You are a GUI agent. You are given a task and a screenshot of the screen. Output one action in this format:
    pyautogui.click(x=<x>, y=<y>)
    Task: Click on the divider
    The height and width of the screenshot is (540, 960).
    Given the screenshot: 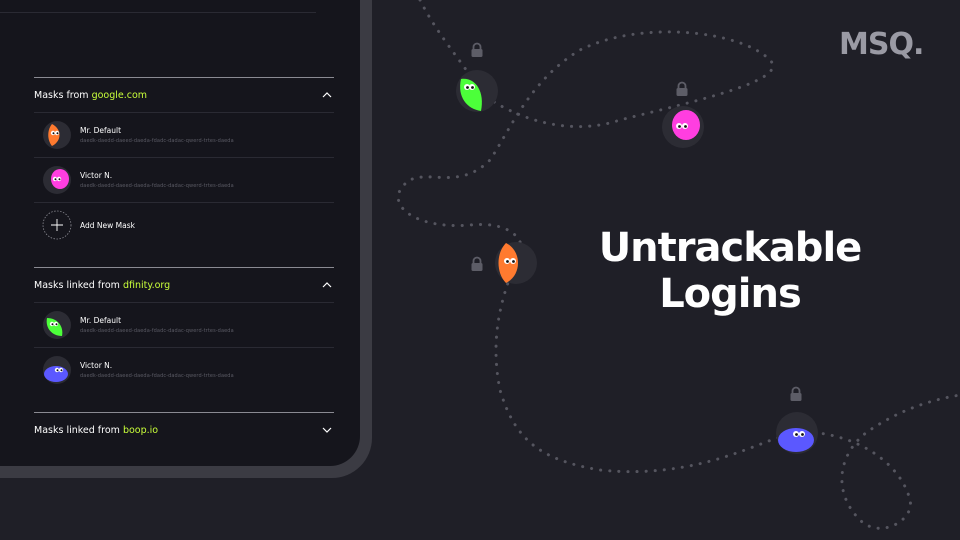 What is the action you would take?
    pyautogui.click(x=158, y=12)
    